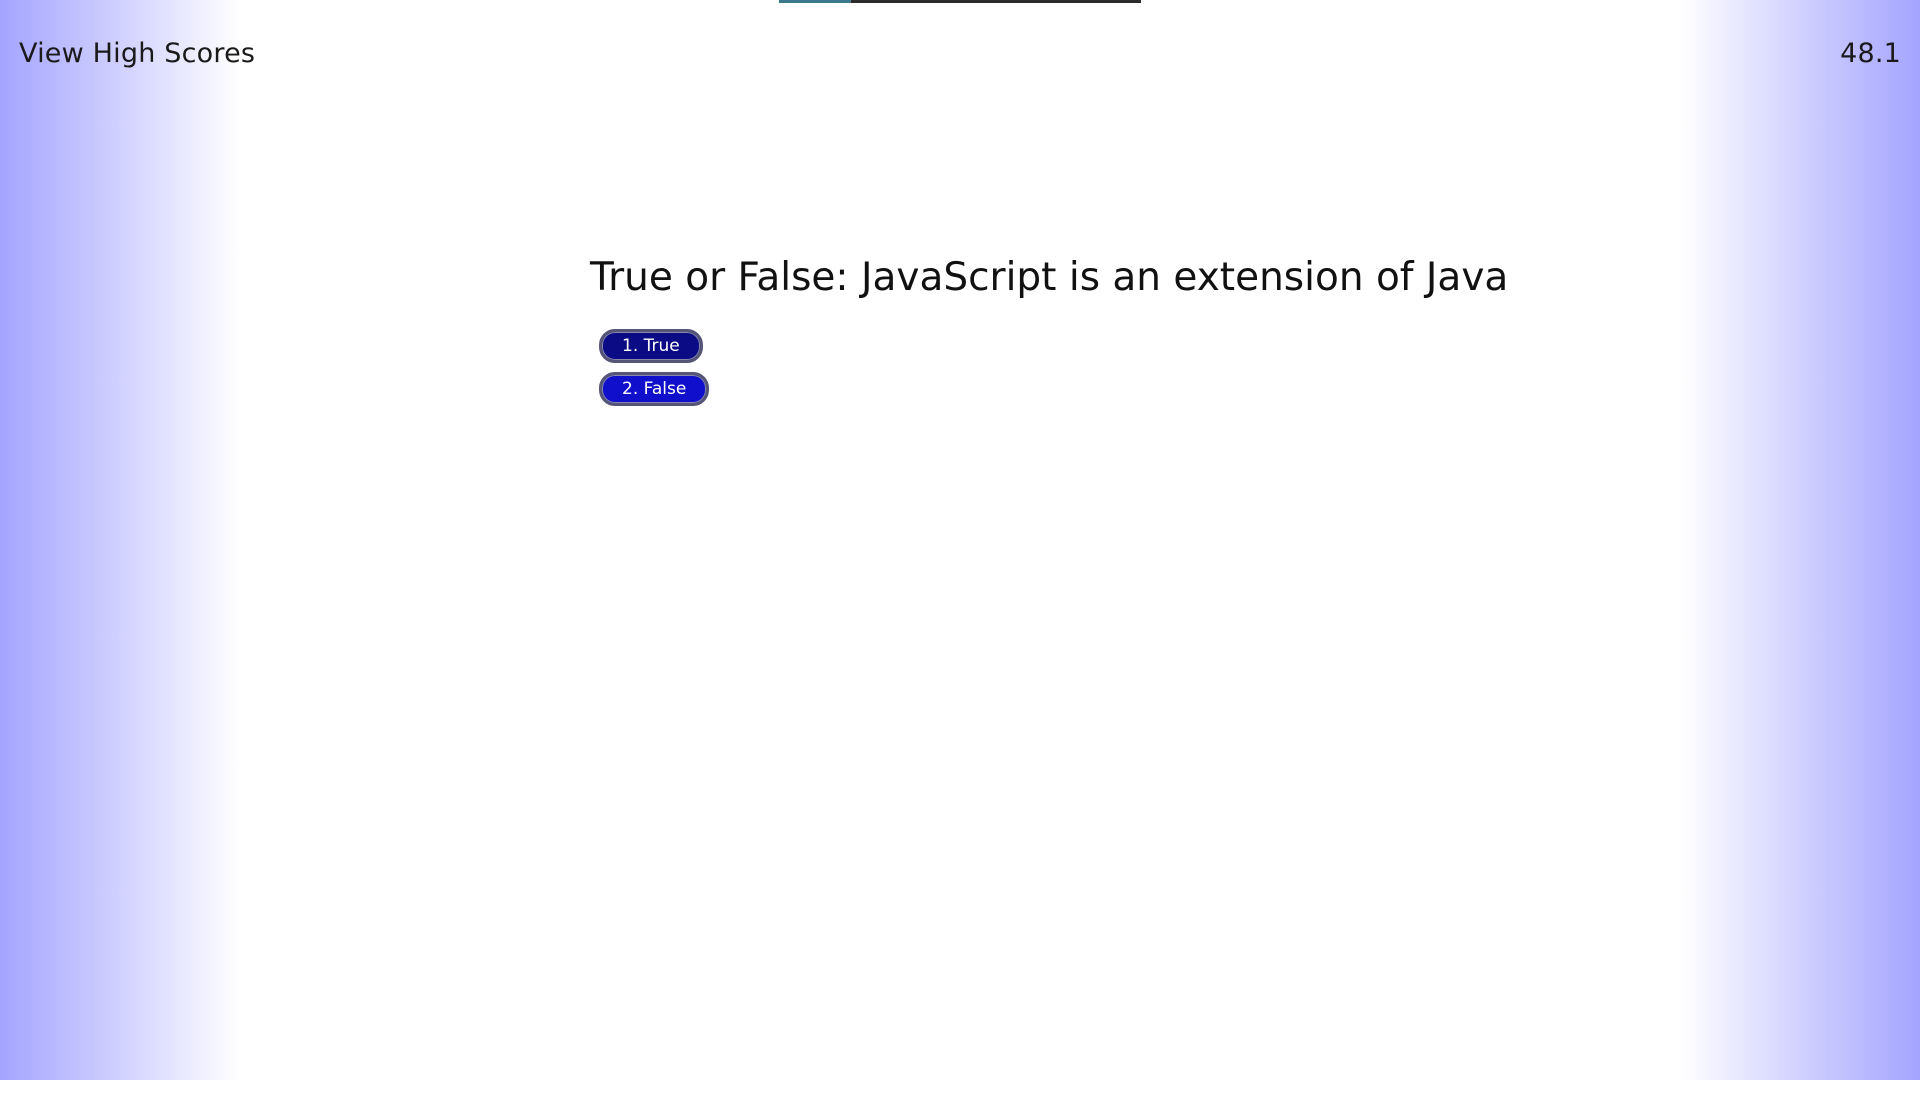  I want to click on answer-button-true: 1. True, so click(651, 346).